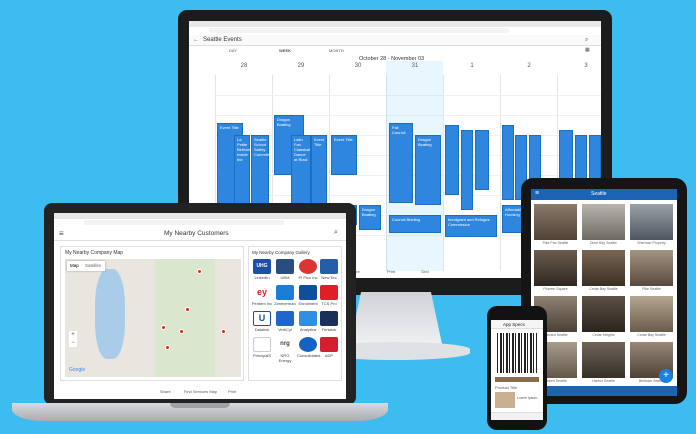 This screenshot has height=434, width=696. Describe the element at coordinates (262, 318) in the screenshot. I see `company-logo: U` at that location.